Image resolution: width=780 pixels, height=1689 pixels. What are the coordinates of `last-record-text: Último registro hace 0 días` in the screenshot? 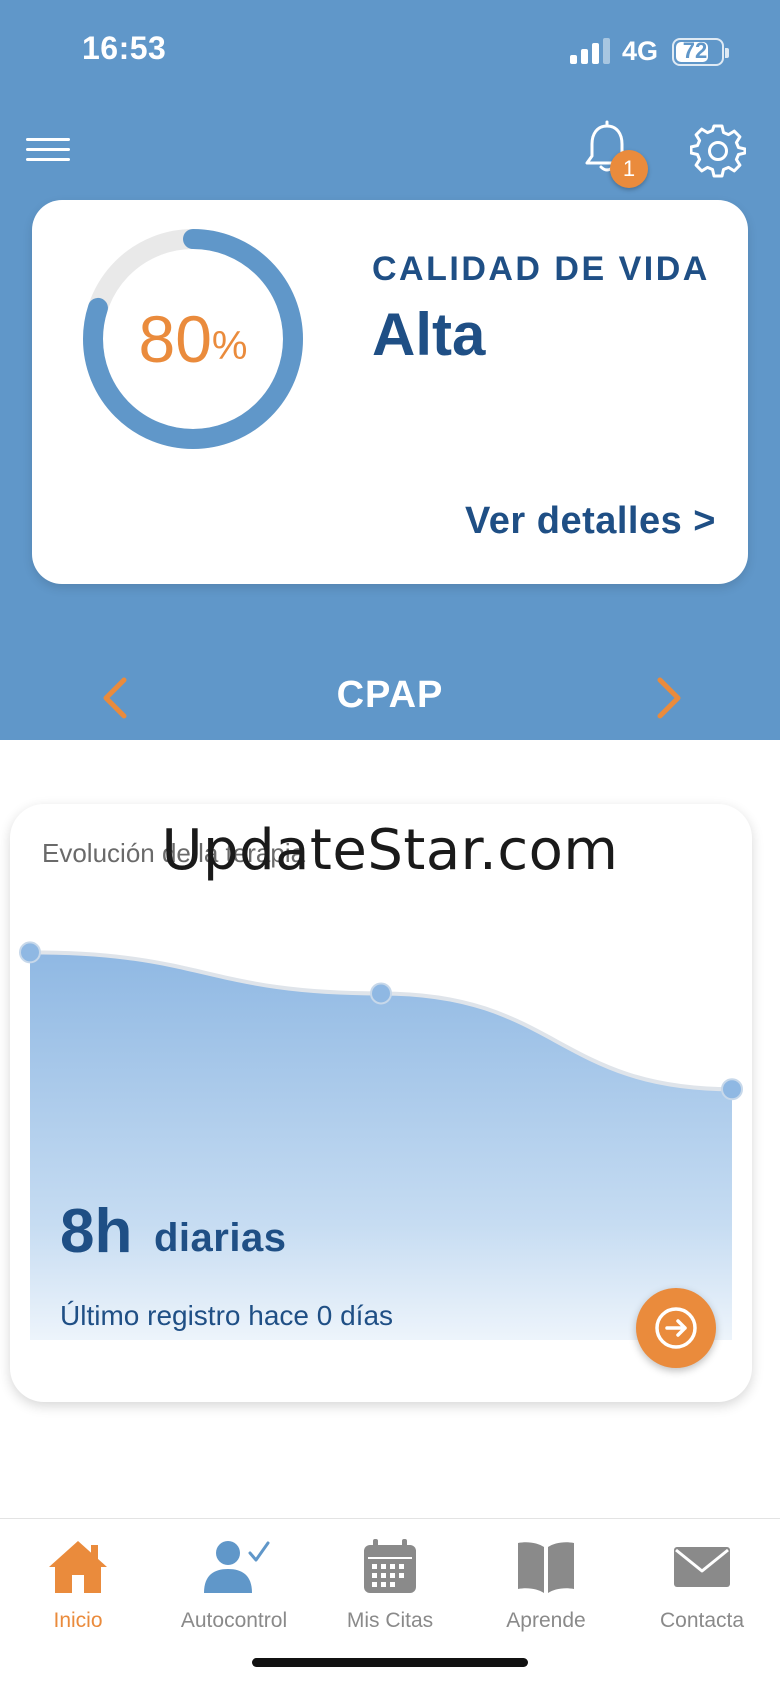 It's located at (227, 1315).